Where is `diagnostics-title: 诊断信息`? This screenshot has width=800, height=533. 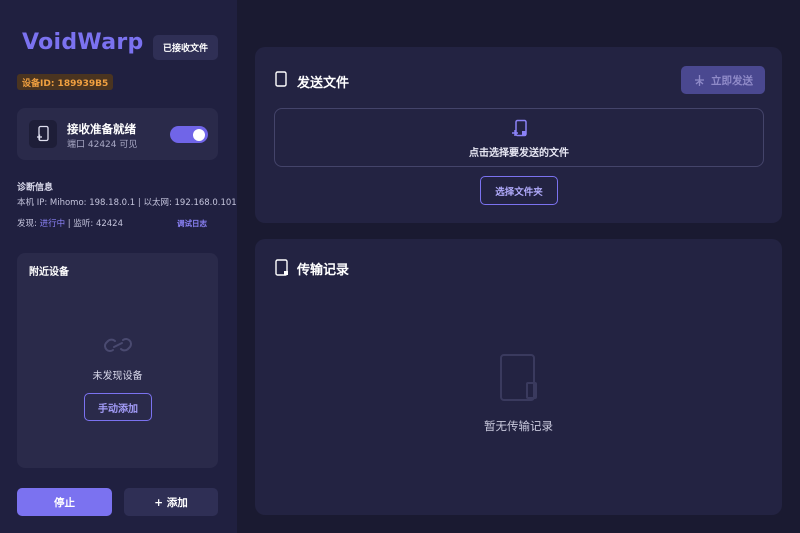
diagnostics-title: 诊断信息 is located at coordinates (35, 188).